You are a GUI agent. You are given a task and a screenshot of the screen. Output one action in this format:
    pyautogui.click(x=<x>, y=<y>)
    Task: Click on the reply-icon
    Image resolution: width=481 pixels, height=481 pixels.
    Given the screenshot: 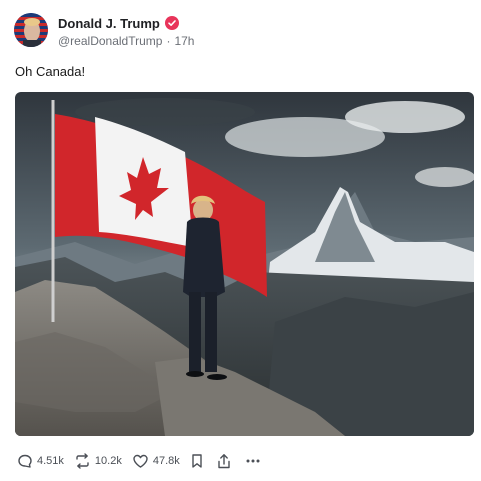 What is the action you would take?
    pyautogui.click(x=25, y=461)
    